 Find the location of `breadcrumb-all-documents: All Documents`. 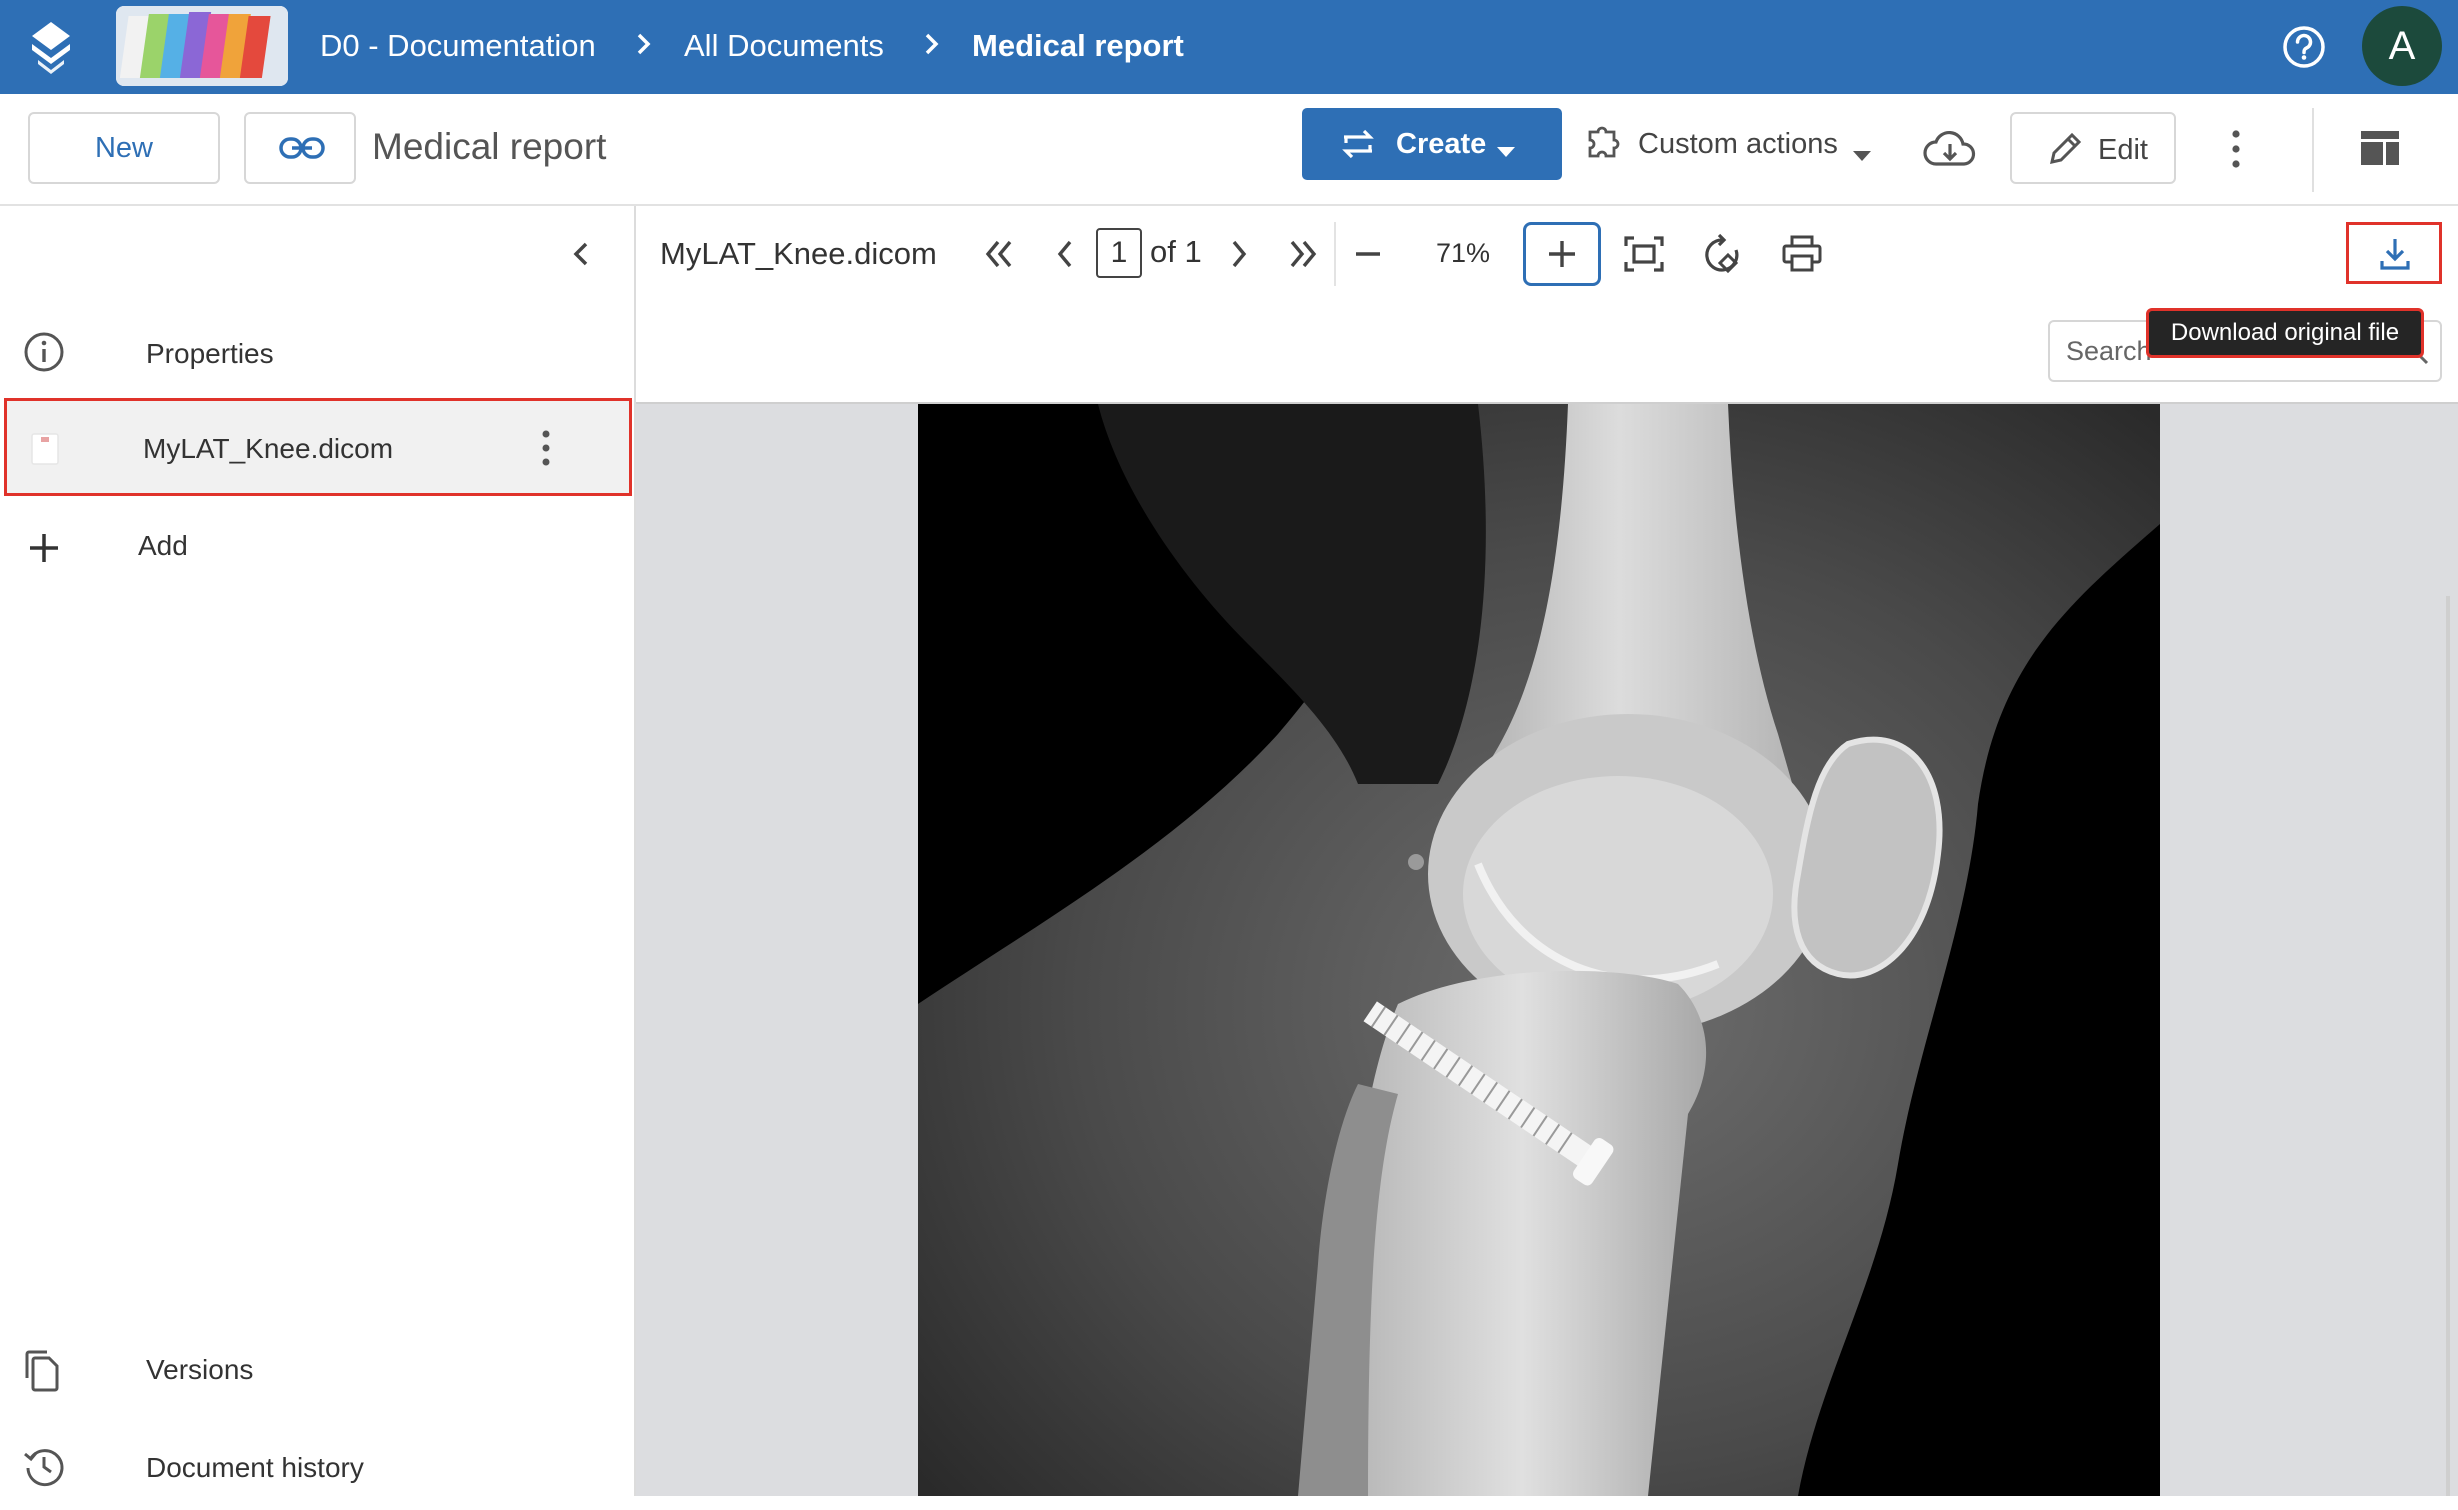

breadcrumb-all-documents: All Documents is located at coordinates (784, 46).